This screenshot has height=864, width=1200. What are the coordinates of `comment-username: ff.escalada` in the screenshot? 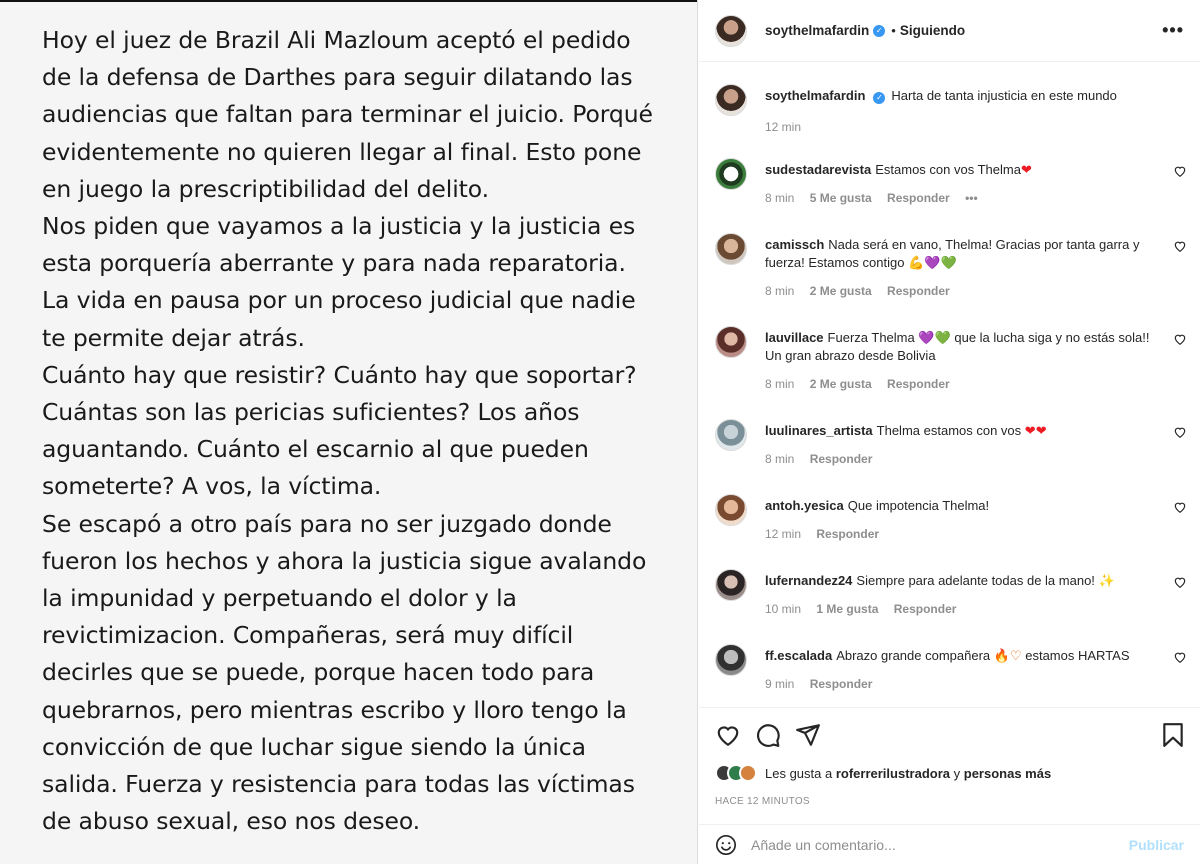 It's located at (798, 655).